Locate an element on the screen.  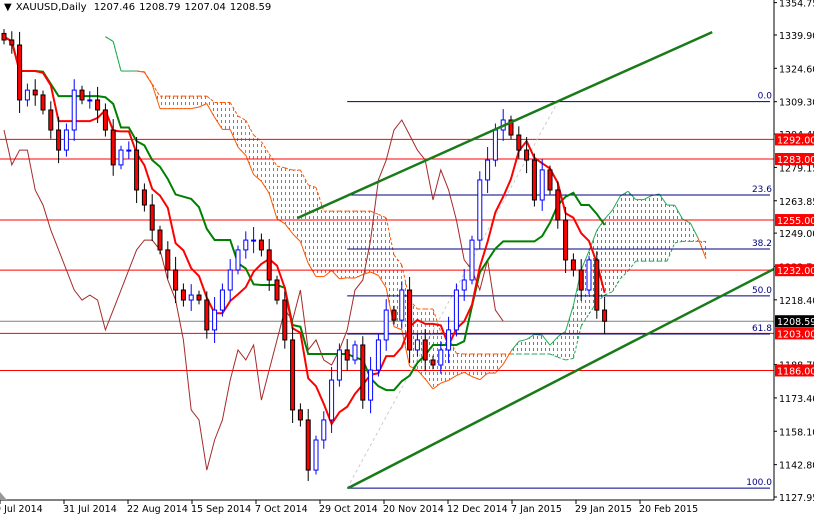
price-tick-label: 1249.00 is located at coordinates (796, 234).